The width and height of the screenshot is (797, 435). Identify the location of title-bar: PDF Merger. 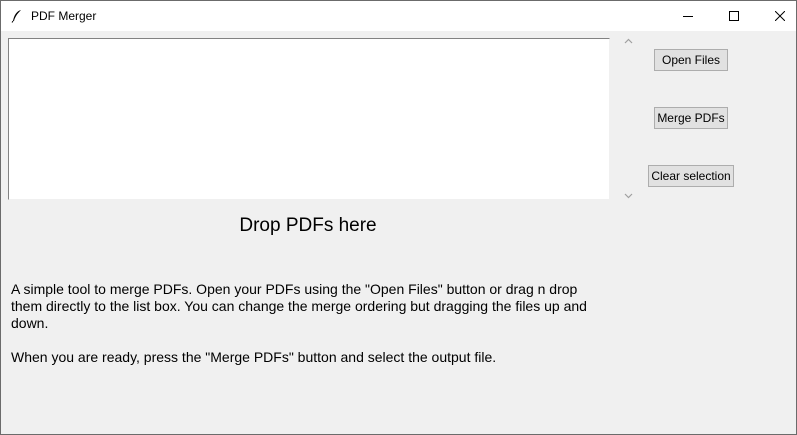
(398, 16).